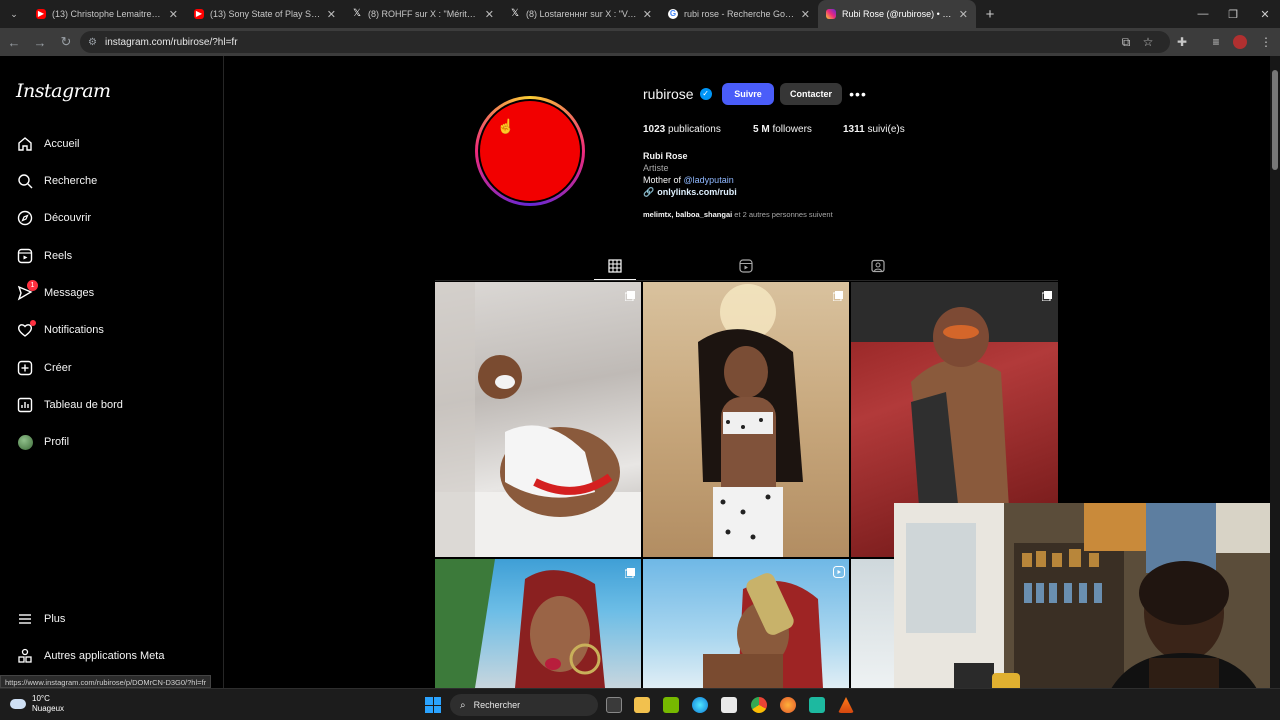 The height and width of the screenshot is (720, 1280). What do you see at coordinates (1265, 14) in the screenshot?
I see `close-window-icon: ✕` at bounding box center [1265, 14].